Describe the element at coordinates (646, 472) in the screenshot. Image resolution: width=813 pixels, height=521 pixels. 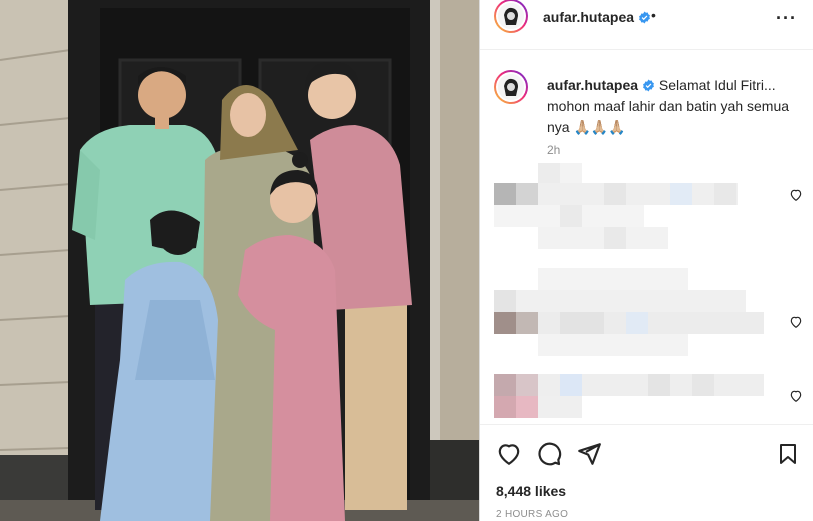
I see `action-bar: 8,448 likes 2 HOURS AGO` at that location.